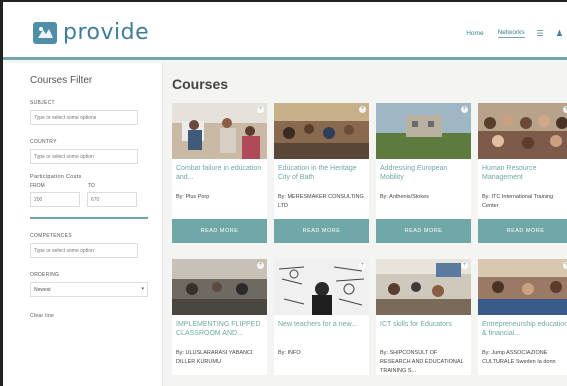 This screenshot has width=567, height=386. I want to click on nav-networks-link: Networks, so click(511, 33).